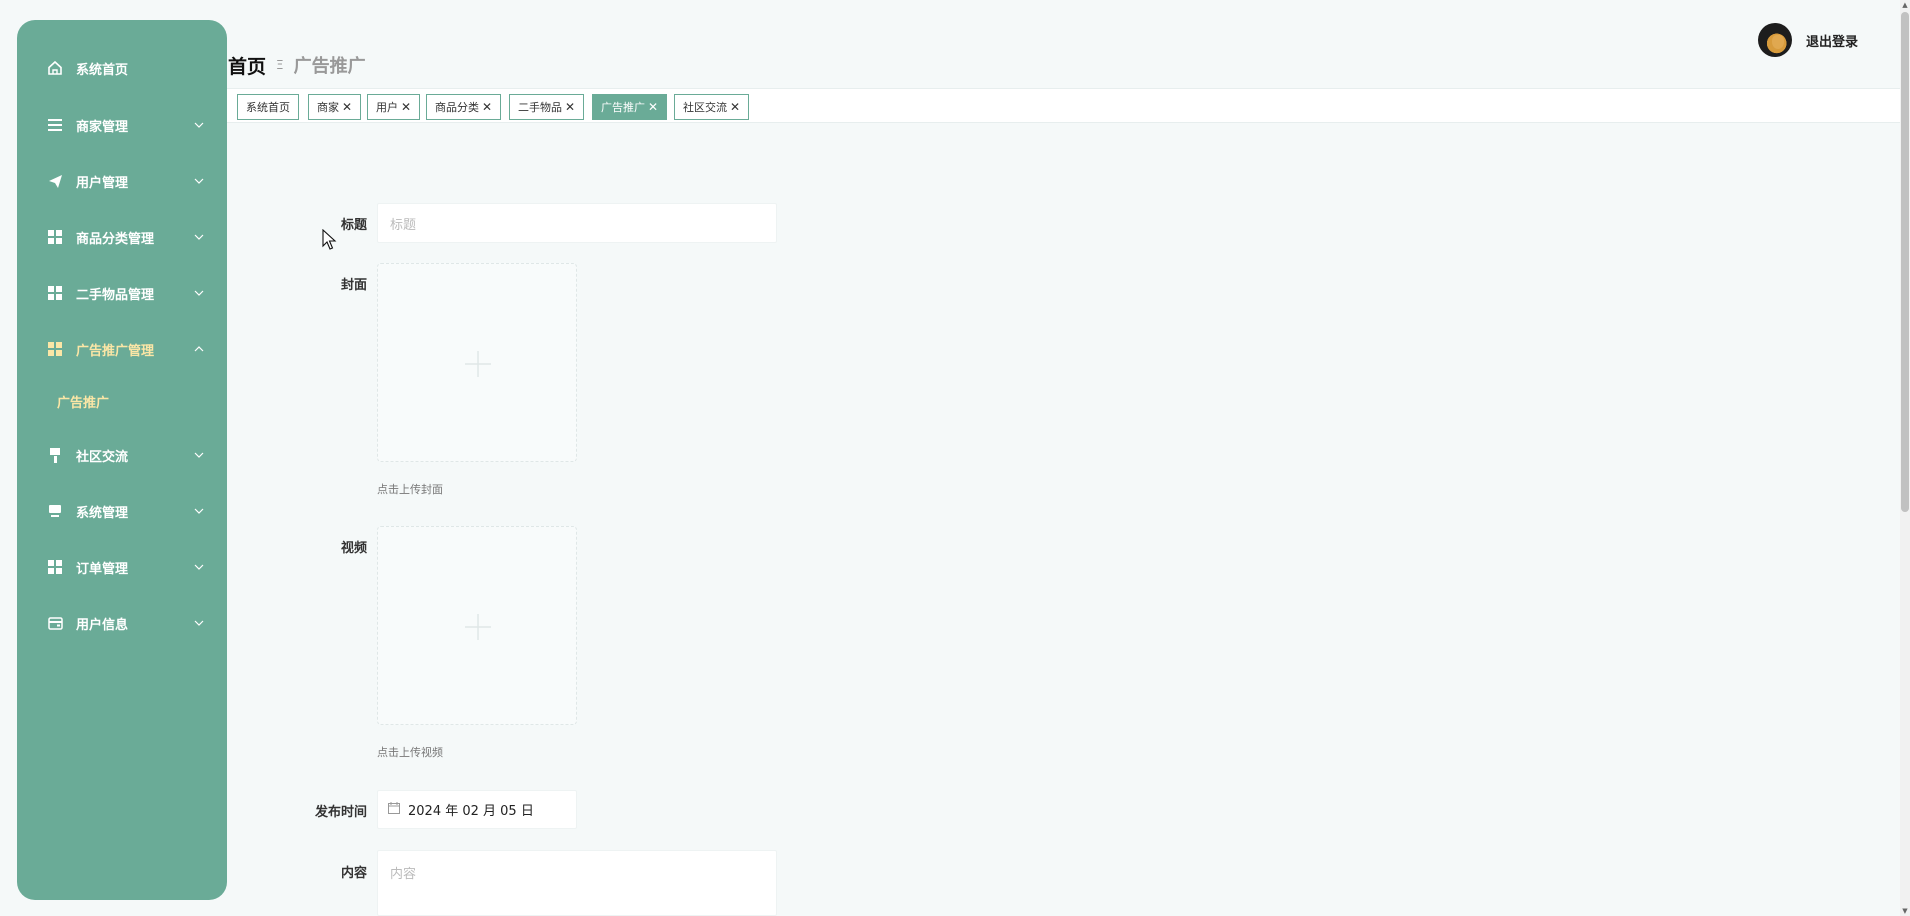 The width and height of the screenshot is (1910, 916). Describe the element at coordinates (102, 513) in the screenshot. I see `sidebar-item-label: 系统管理` at that location.